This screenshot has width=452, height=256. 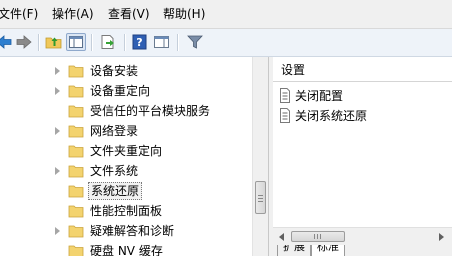 I want to click on export-list-button, so click(x=108, y=42).